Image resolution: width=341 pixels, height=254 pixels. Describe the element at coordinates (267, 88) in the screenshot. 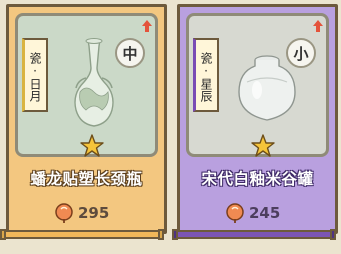

I see `round-jar-icon` at that location.